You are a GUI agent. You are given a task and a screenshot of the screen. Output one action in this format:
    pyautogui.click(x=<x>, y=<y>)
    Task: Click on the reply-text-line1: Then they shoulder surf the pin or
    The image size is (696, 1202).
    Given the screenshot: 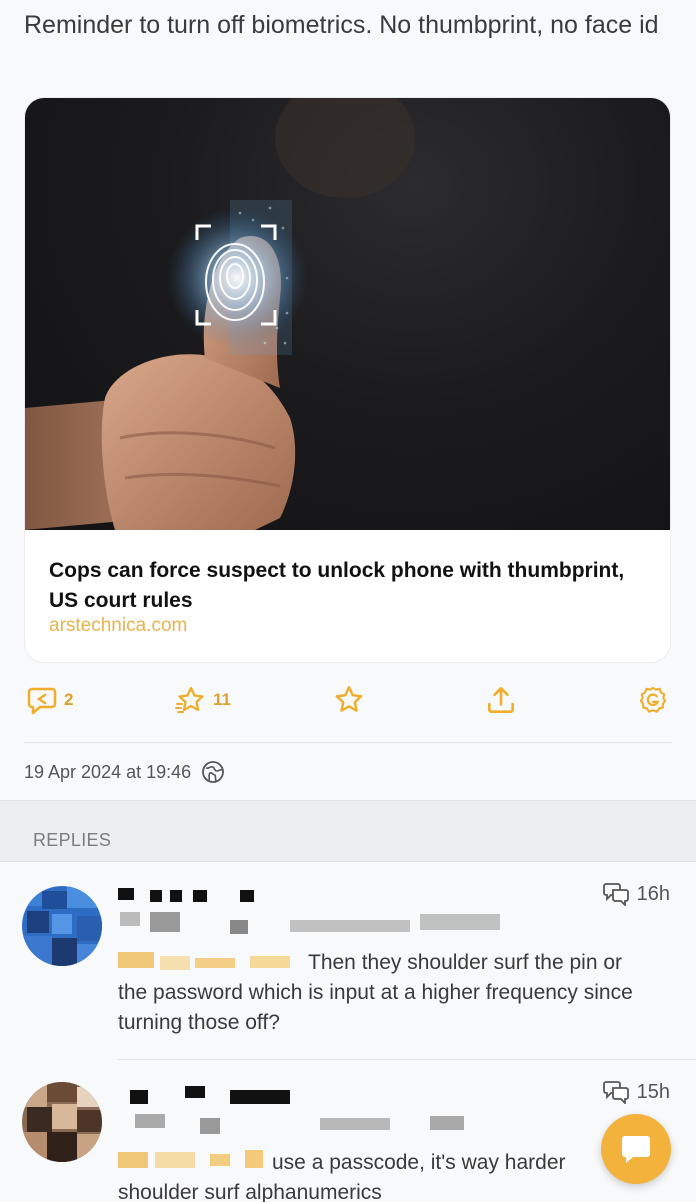 What is the action you would take?
    pyautogui.click(x=465, y=962)
    